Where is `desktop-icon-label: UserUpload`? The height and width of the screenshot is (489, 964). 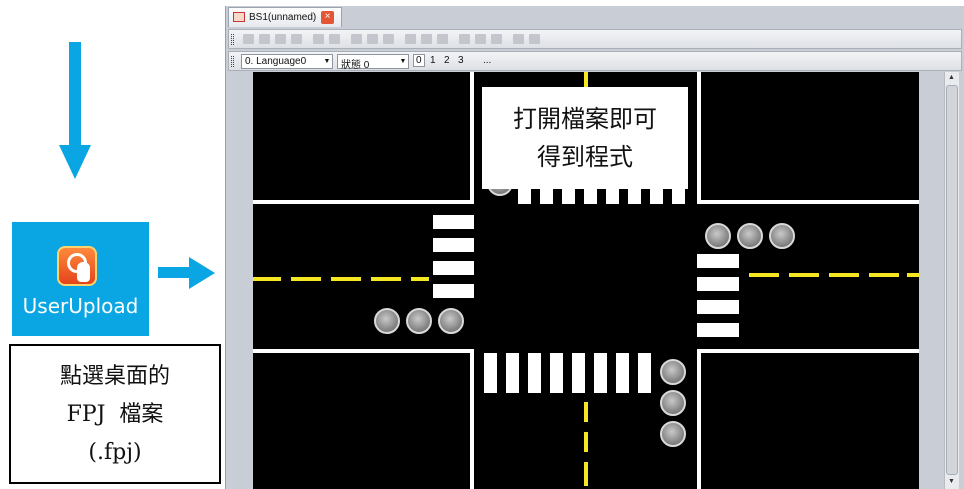
desktop-icon-label: UserUpload is located at coordinates (80, 306).